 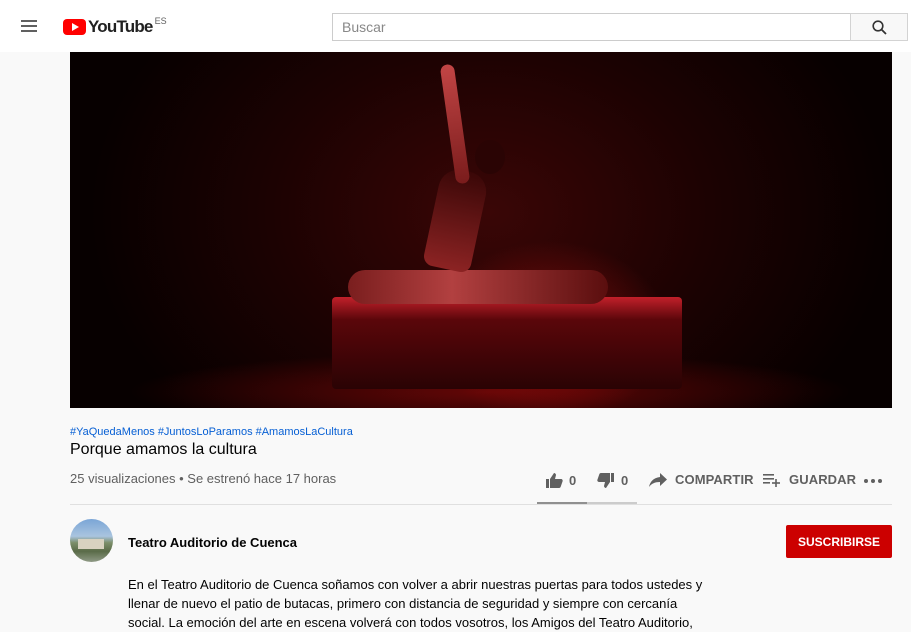 I want to click on premiere-date: Se estrenó hace 17 horas, so click(x=262, y=478).